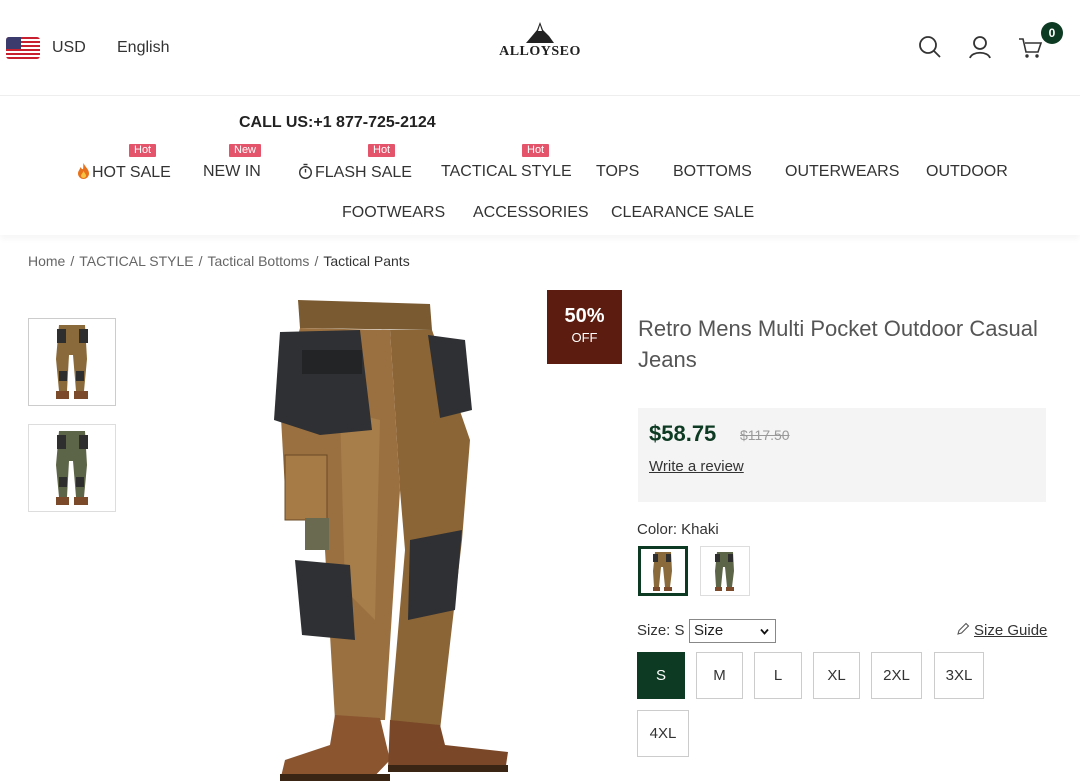 Image resolution: width=1080 pixels, height=781 pixels. What do you see at coordinates (725, 571) in the screenshot?
I see `color-swatch-camo` at bounding box center [725, 571].